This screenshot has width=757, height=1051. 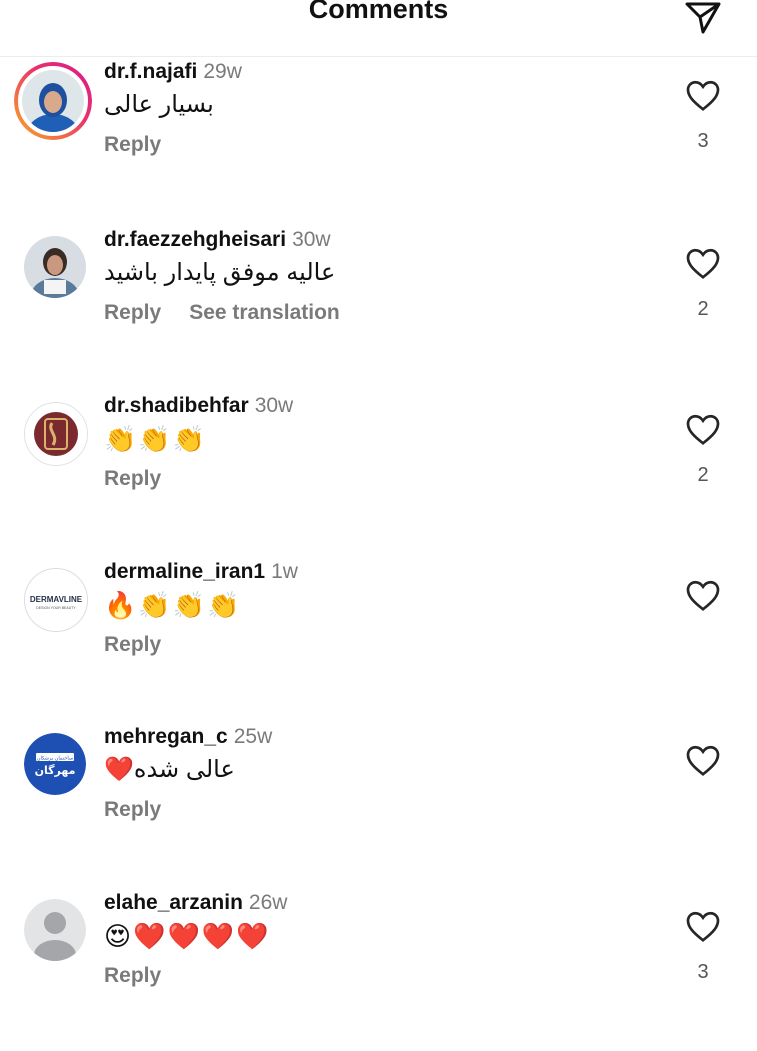 What do you see at coordinates (222, 71) in the screenshot?
I see `timestamp: 29w` at bounding box center [222, 71].